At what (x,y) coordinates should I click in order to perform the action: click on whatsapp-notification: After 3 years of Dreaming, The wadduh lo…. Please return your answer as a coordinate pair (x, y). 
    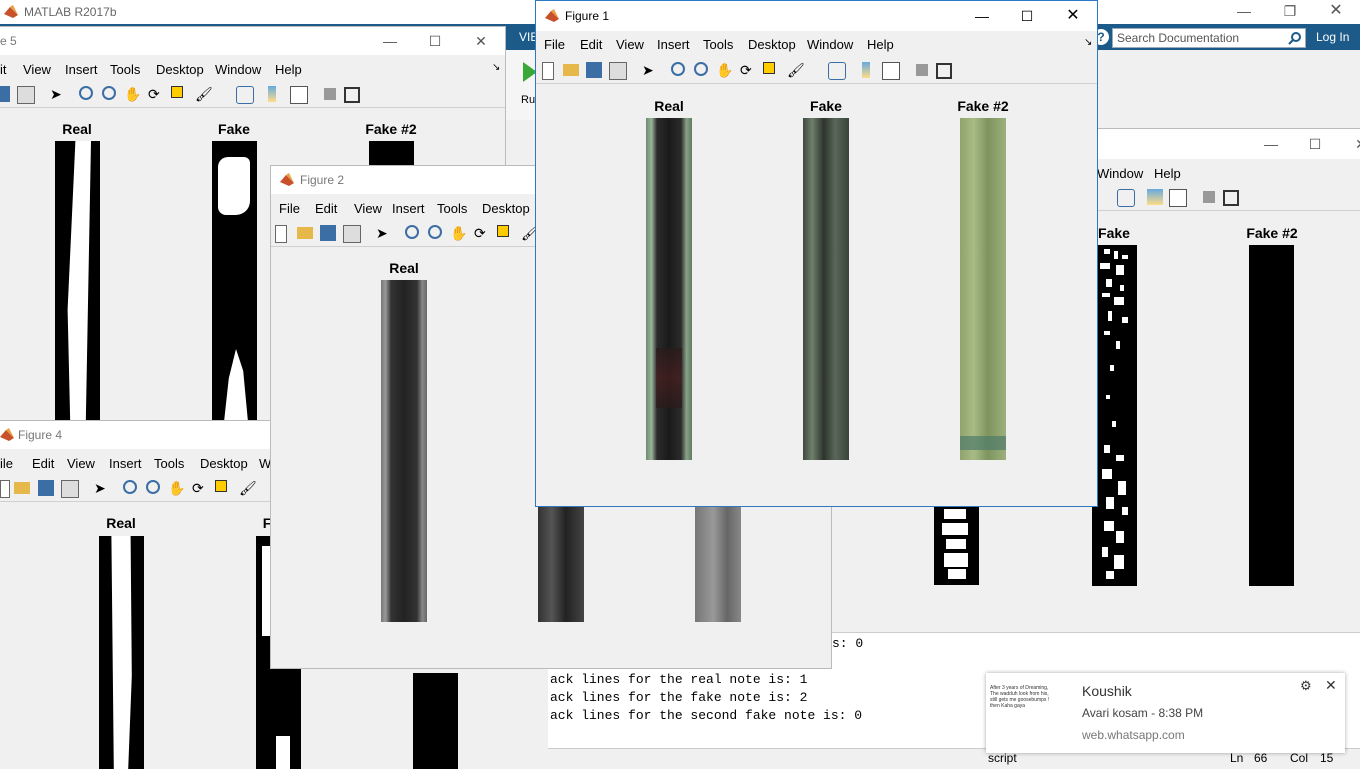
    Looking at the image, I should click on (1165, 713).